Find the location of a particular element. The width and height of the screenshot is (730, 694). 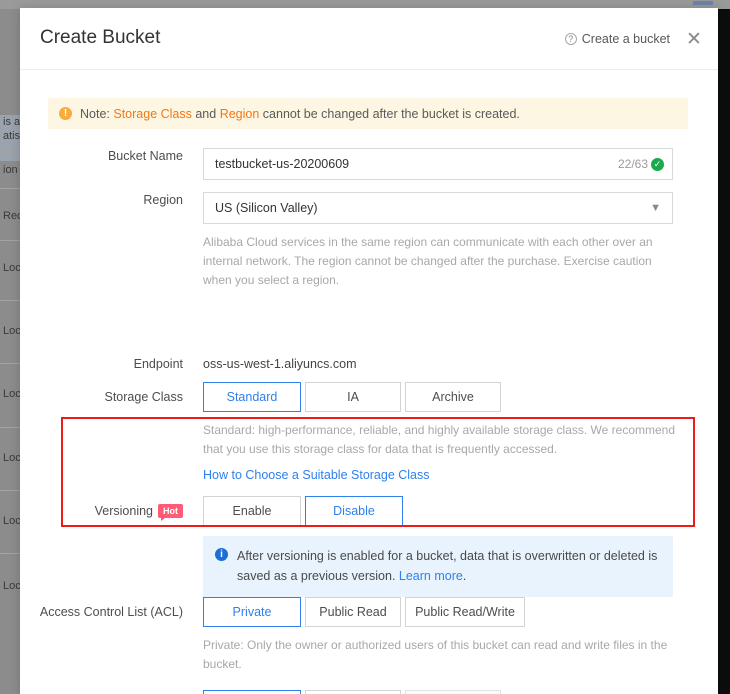

storage-class-options: Standard IA Archive is located at coordinates (443, 397).